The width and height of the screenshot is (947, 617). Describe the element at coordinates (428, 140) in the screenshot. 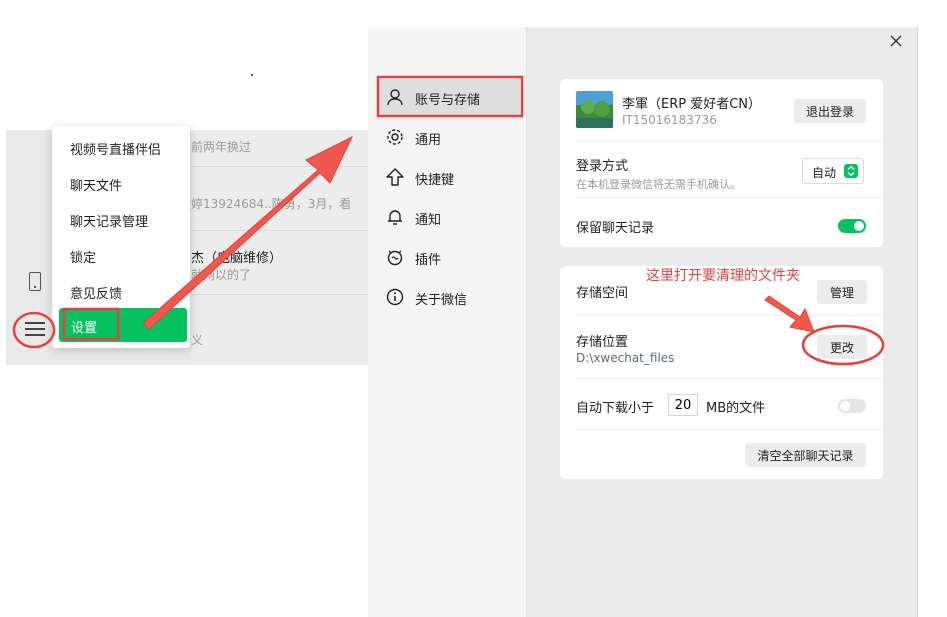

I see `nav-item-label: 通用` at that location.